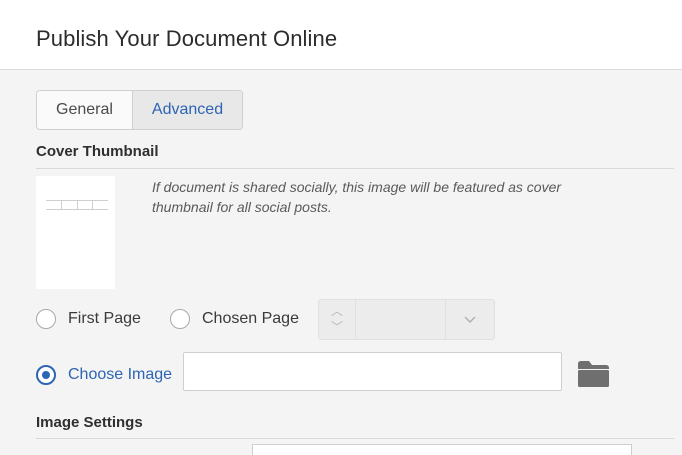  What do you see at coordinates (187, 110) in the screenshot?
I see `tab-advanced: Advanced` at bounding box center [187, 110].